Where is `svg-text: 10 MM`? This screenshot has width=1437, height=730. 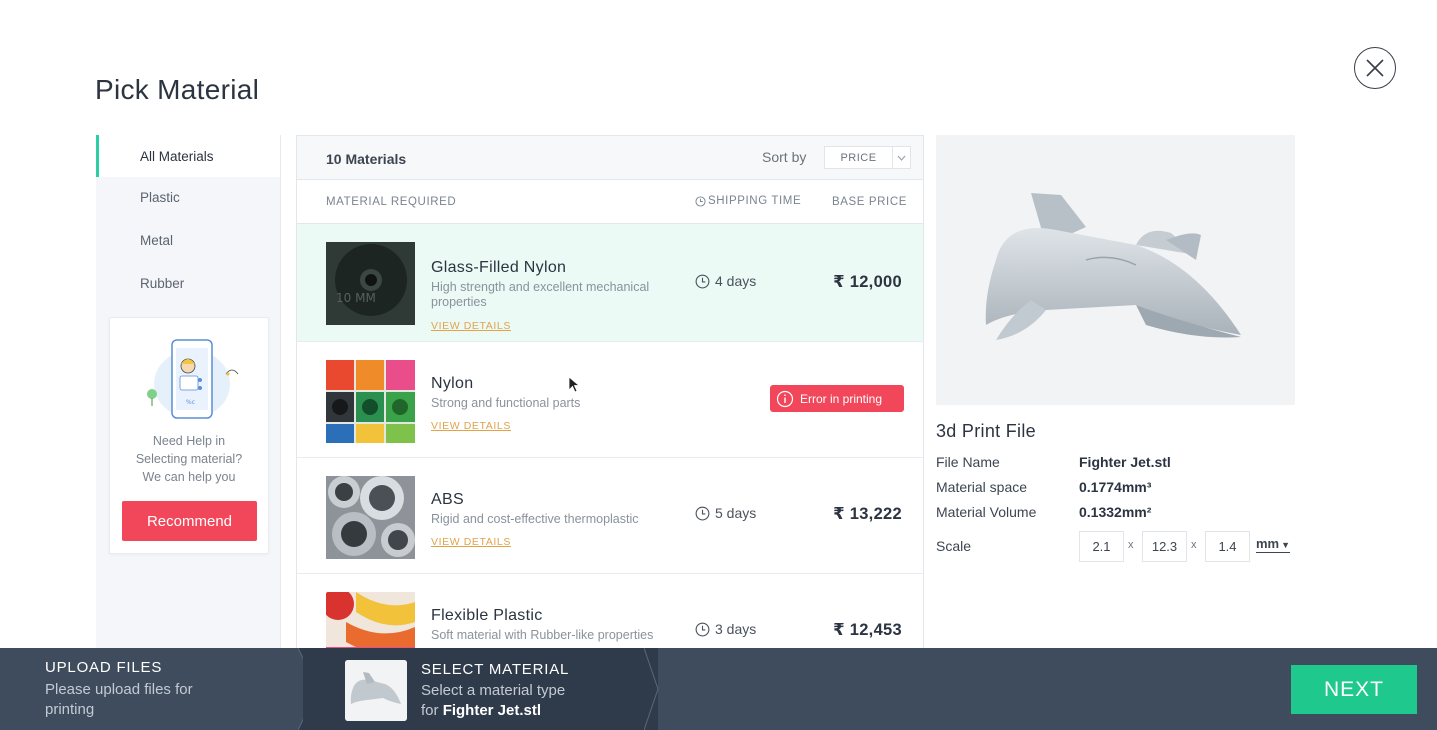
svg-text: 10 MM is located at coordinates (356, 298).